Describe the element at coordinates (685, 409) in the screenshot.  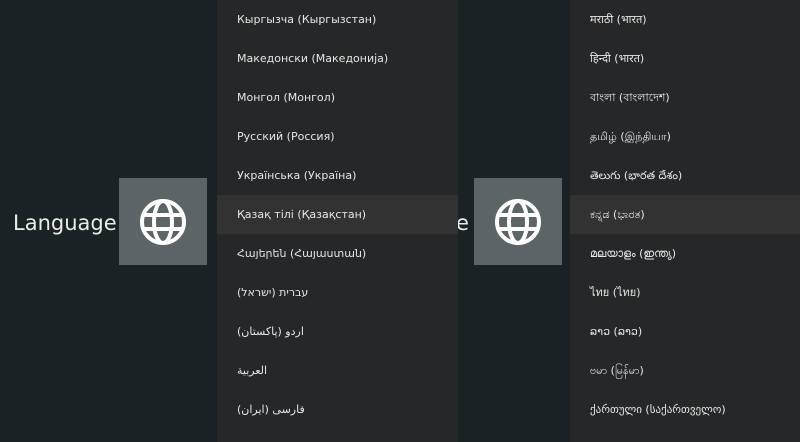
I see `language-option: ქართული (საქართველო)` at that location.